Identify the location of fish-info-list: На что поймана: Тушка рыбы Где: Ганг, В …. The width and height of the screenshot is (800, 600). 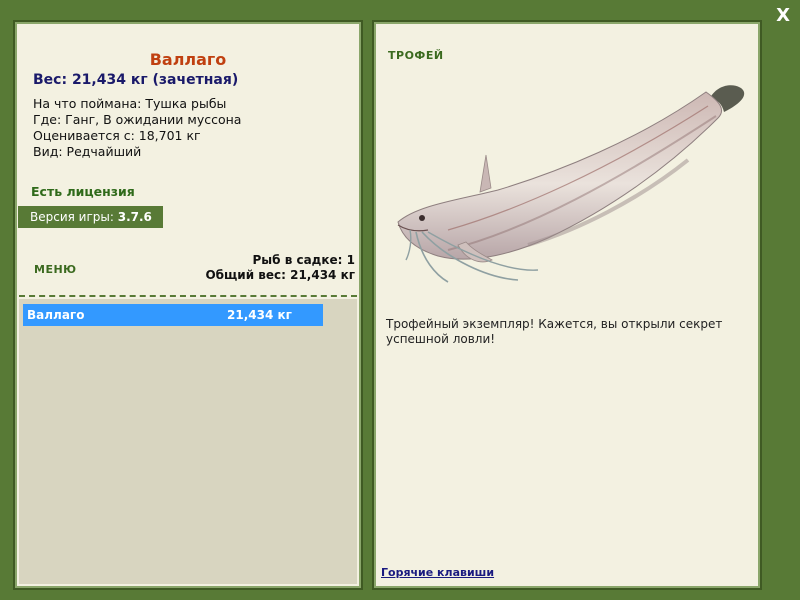
(137, 128).